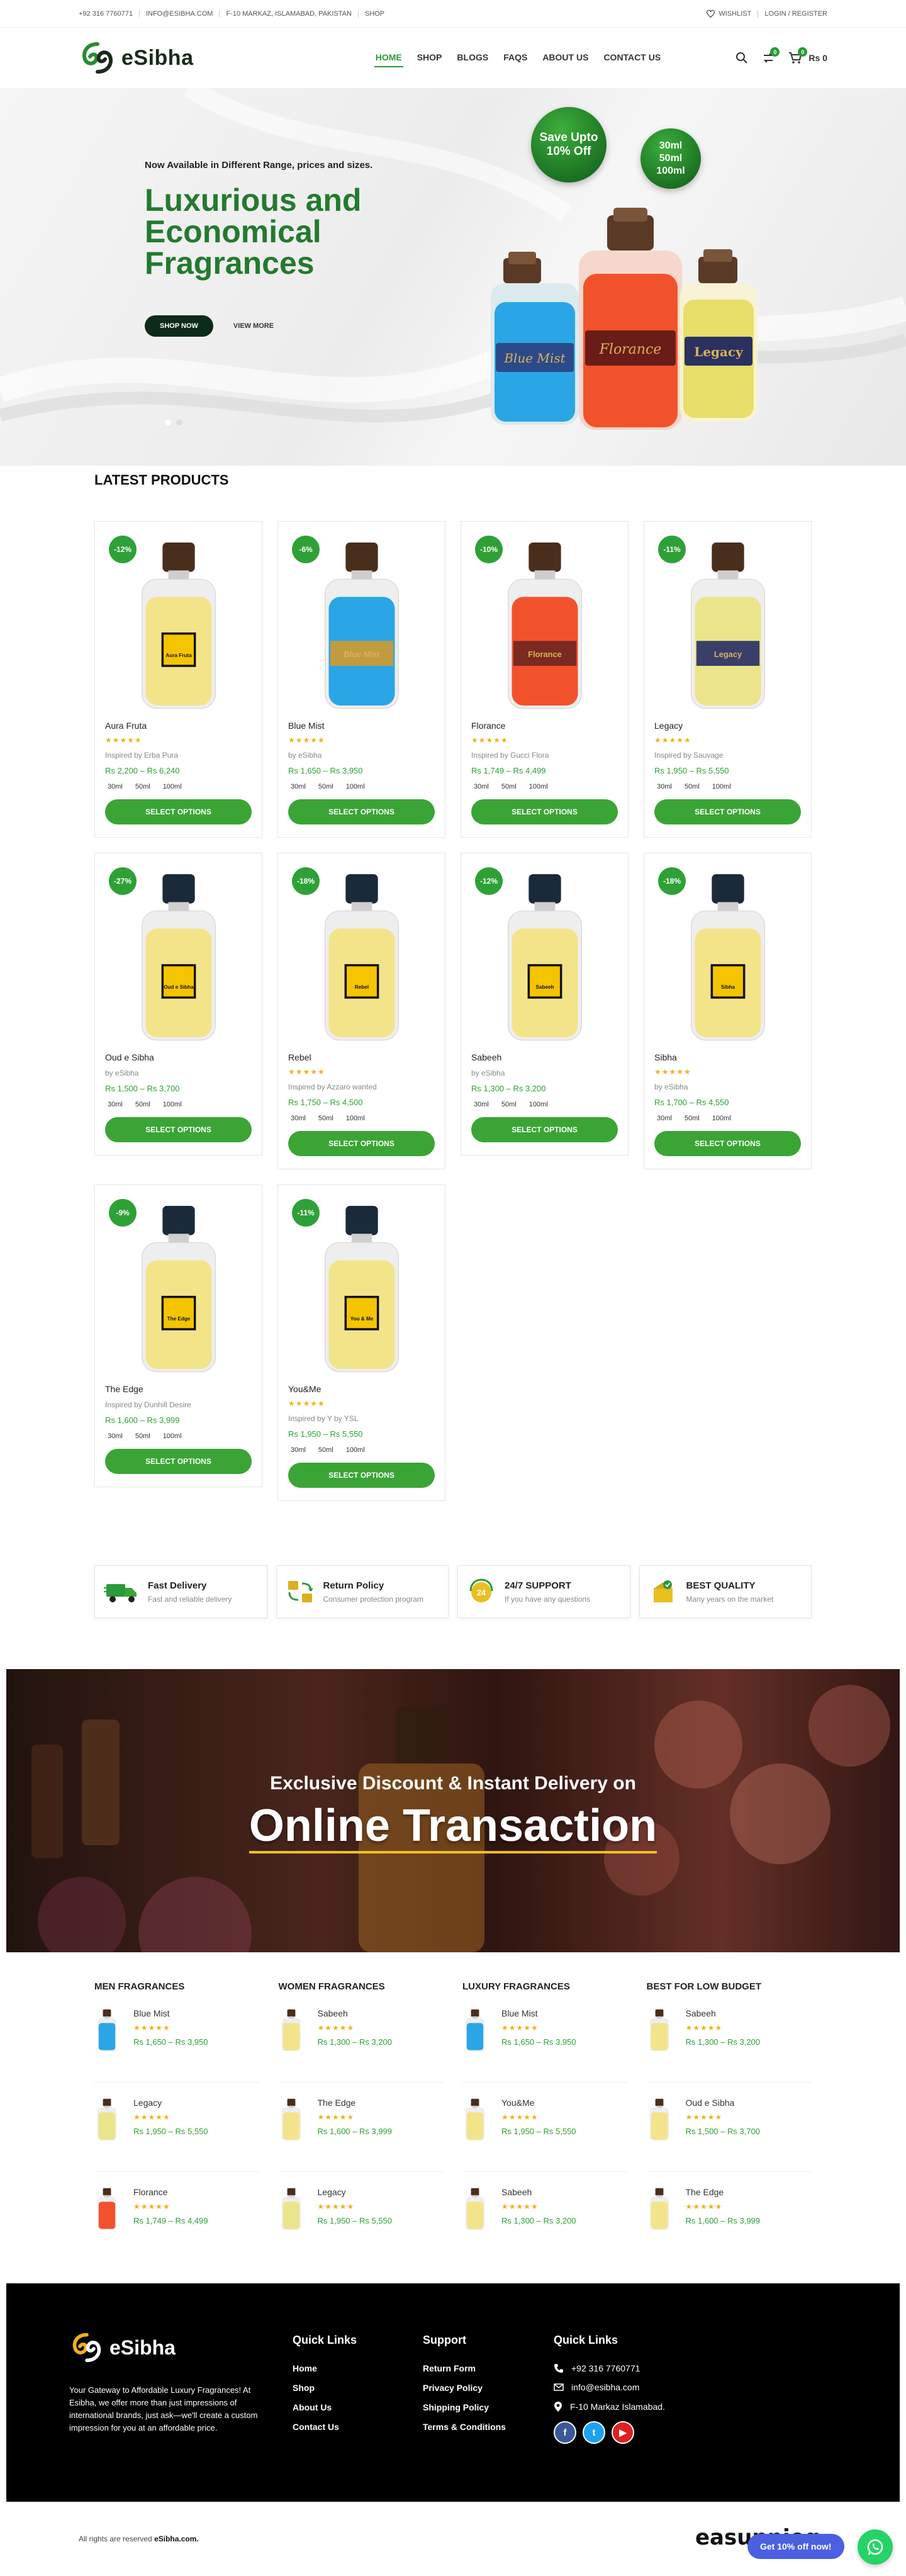 The height and width of the screenshot is (2576, 906). Describe the element at coordinates (565, 57) in the screenshot. I see `nav-about: ABOUT US` at that location.